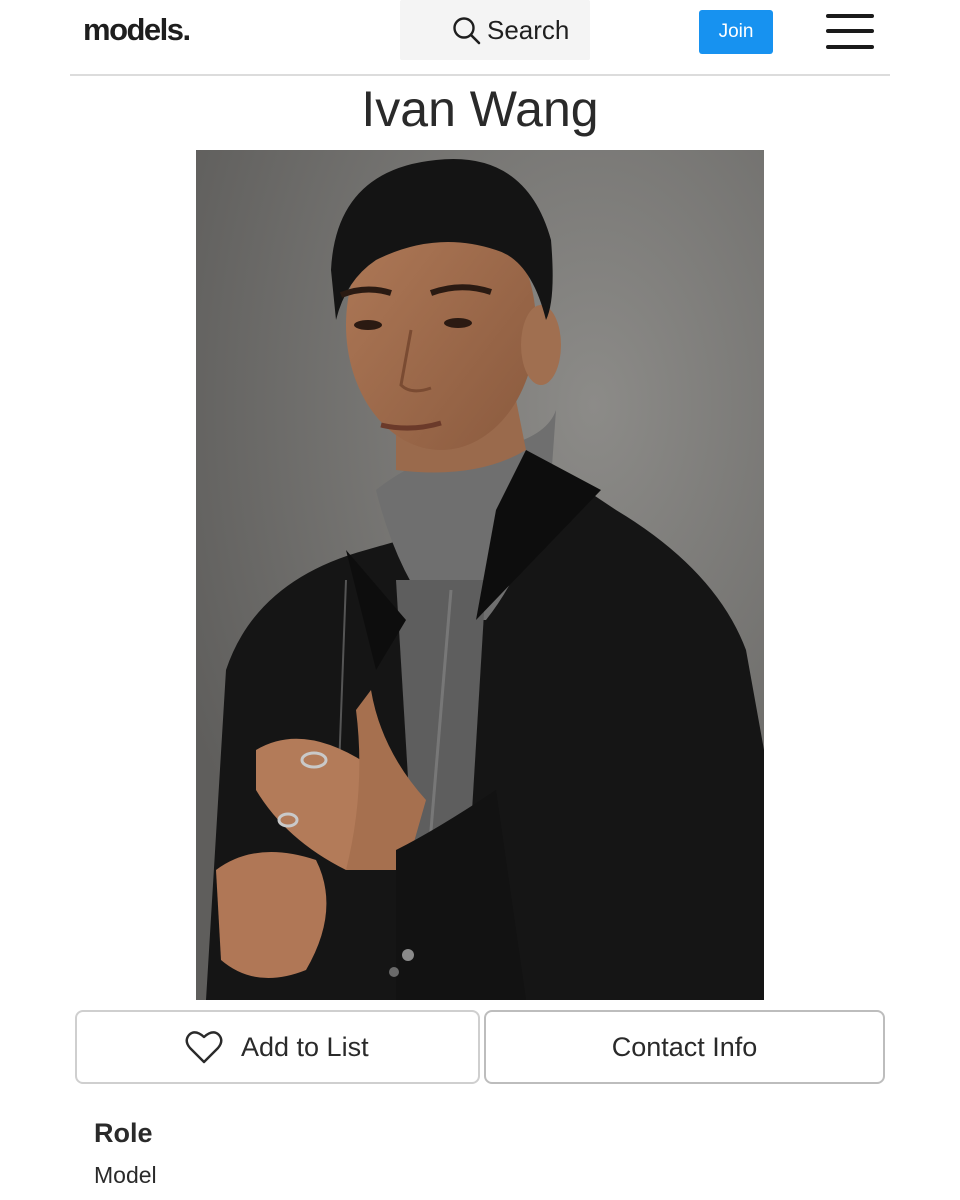  I want to click on role-heading: Role, so click(123, 1133).